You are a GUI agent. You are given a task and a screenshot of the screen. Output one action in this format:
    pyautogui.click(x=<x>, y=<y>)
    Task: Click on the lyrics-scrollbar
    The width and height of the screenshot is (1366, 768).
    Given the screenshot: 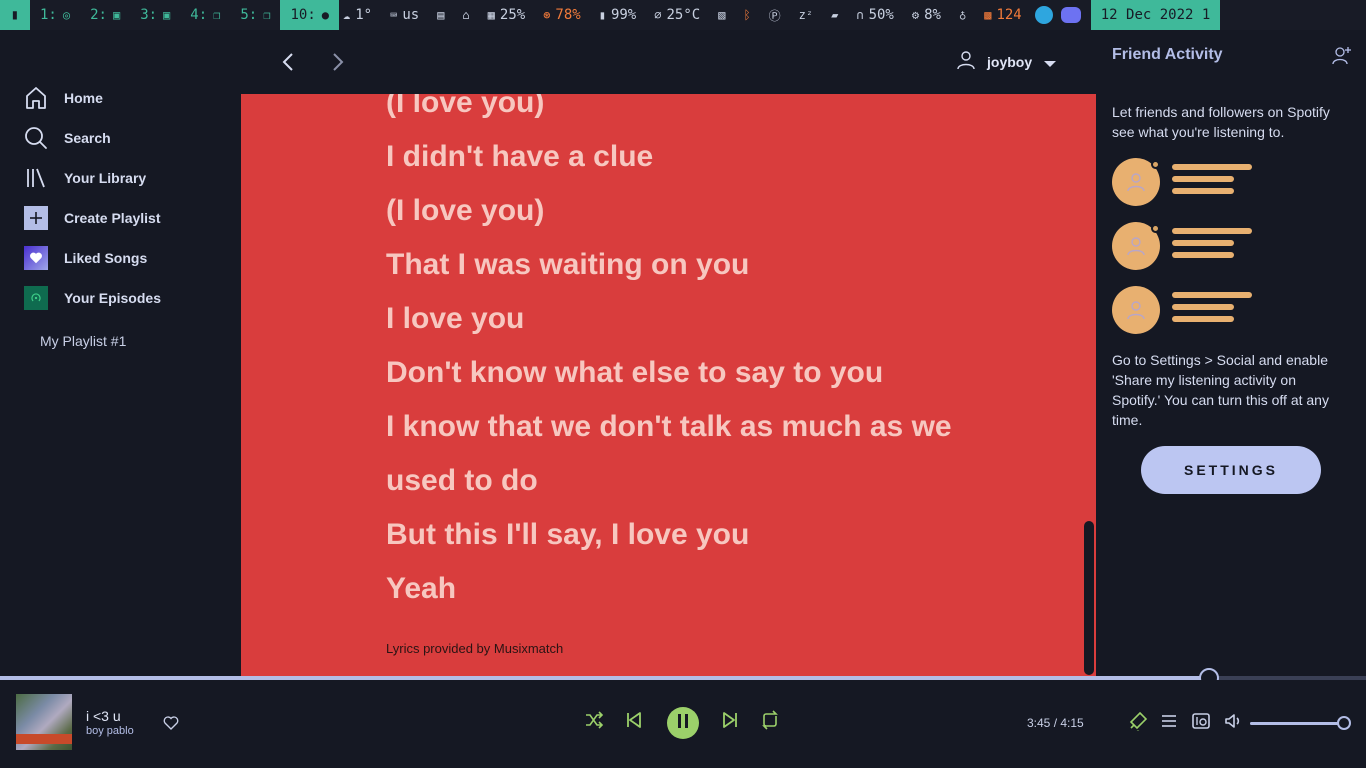 What is the action you would take?
    pyautogui.click(x=1089, y=598)
    